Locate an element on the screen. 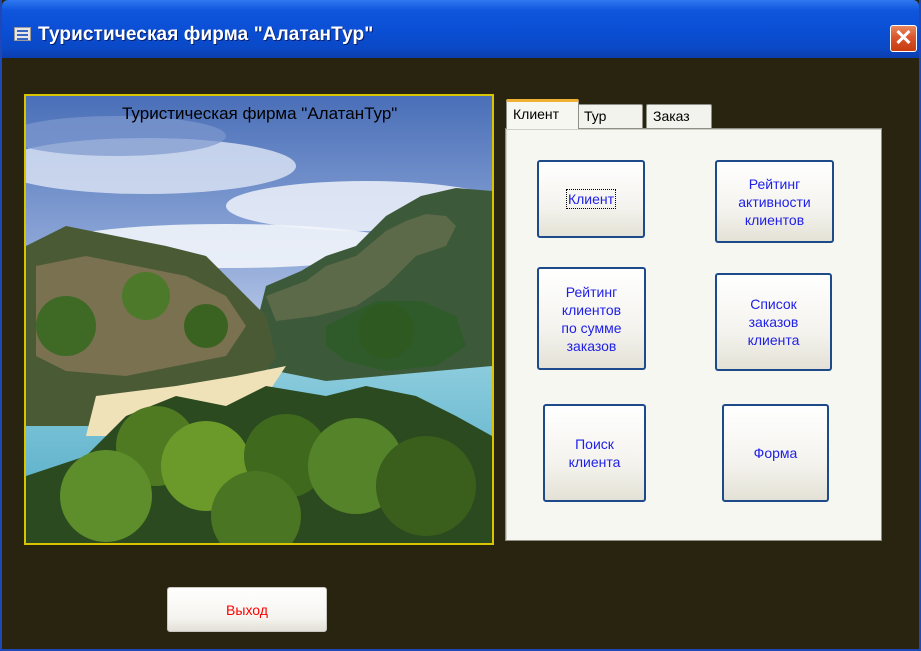  tab-client: Клиент is located at coordinates (542, 114).